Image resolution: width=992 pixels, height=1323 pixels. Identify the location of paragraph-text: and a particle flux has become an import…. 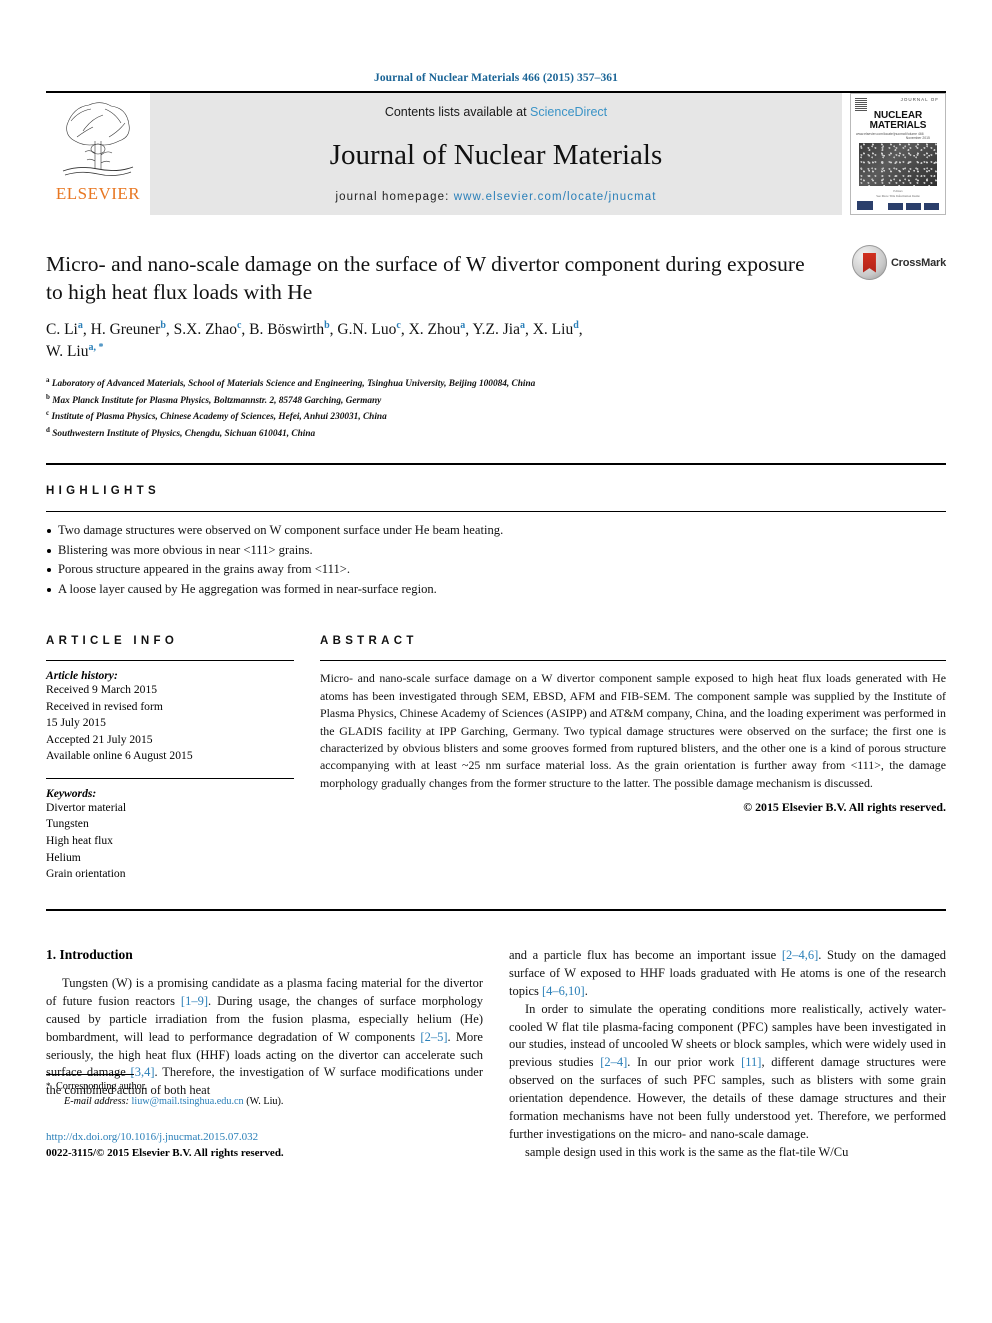
(645, 955).